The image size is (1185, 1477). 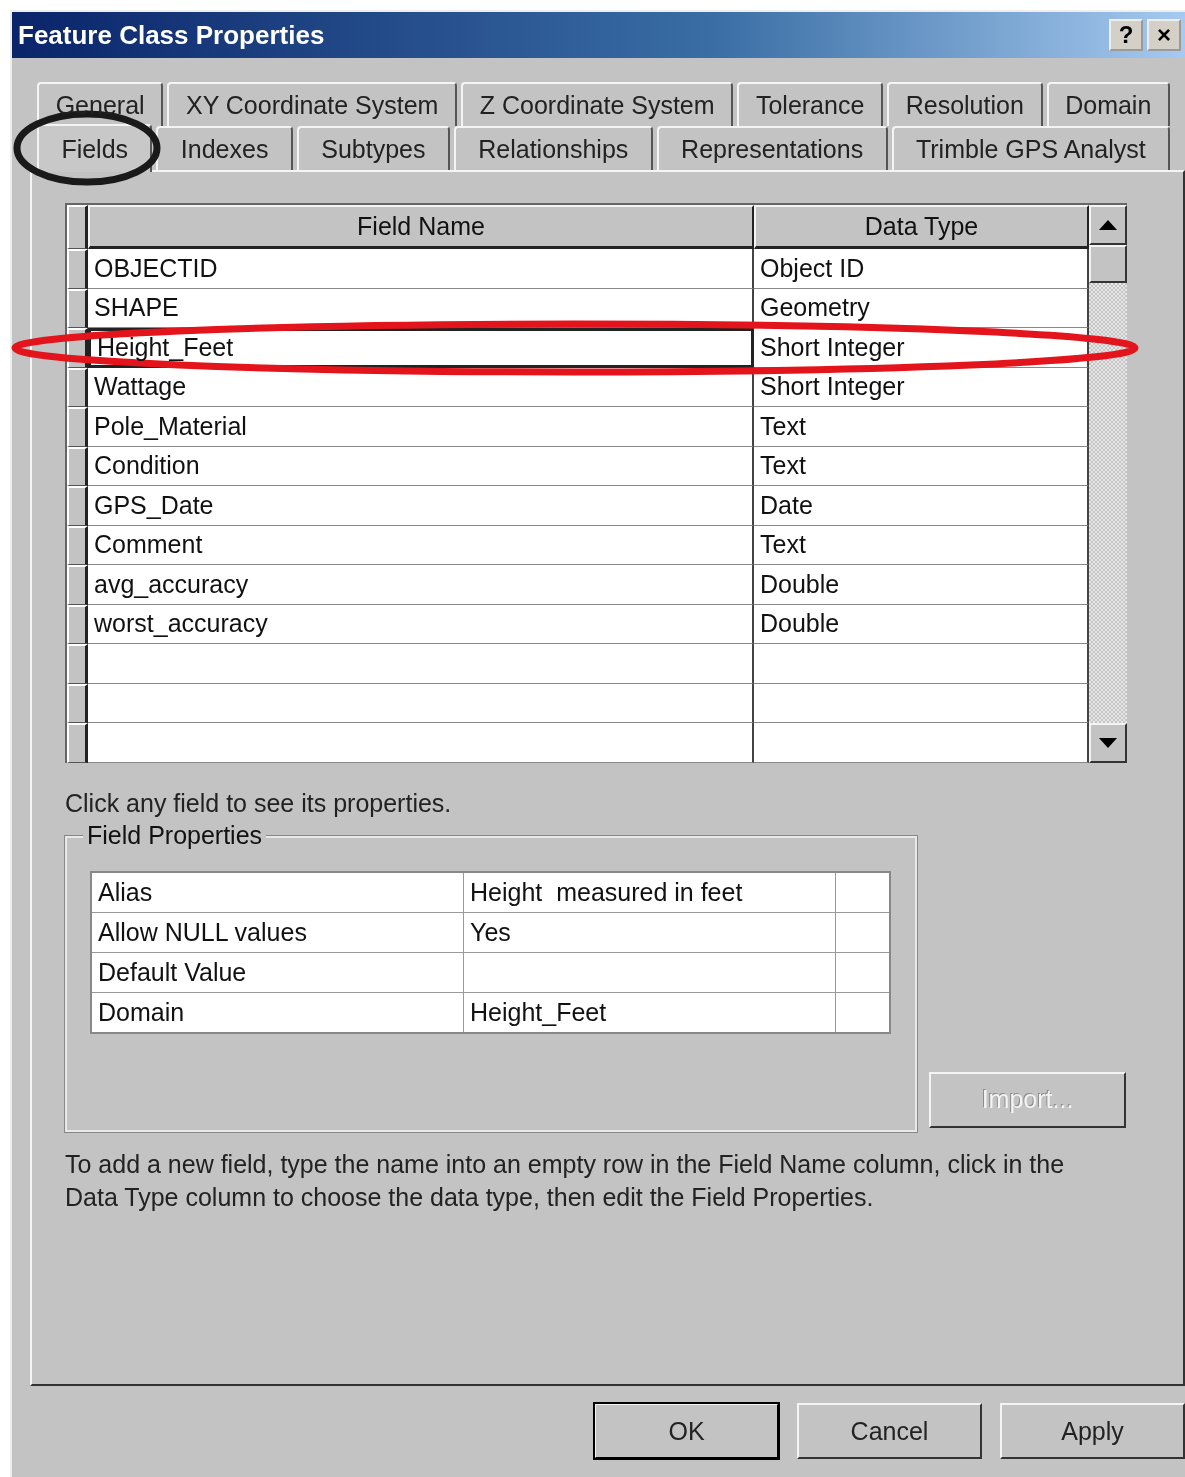 What do you see at coordinates (95, 148) in the screenshot?
I see `tab: Fields` at bounding box center [95, 148].